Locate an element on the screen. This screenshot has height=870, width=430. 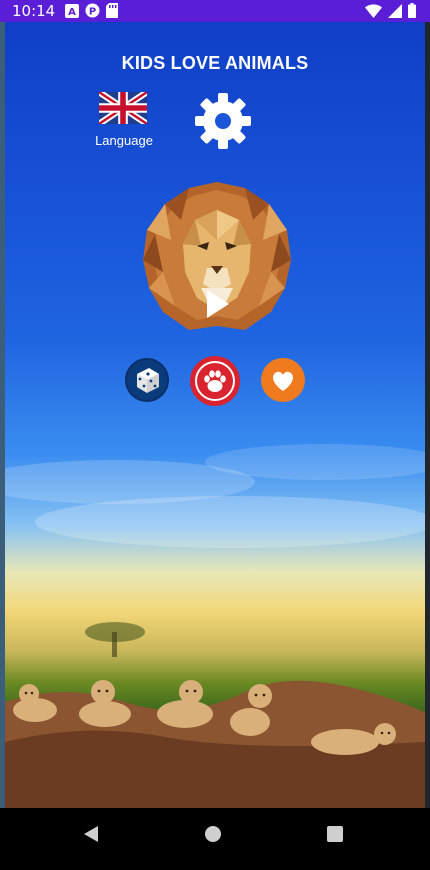
heart-icon is located at coordinates (283, 381).